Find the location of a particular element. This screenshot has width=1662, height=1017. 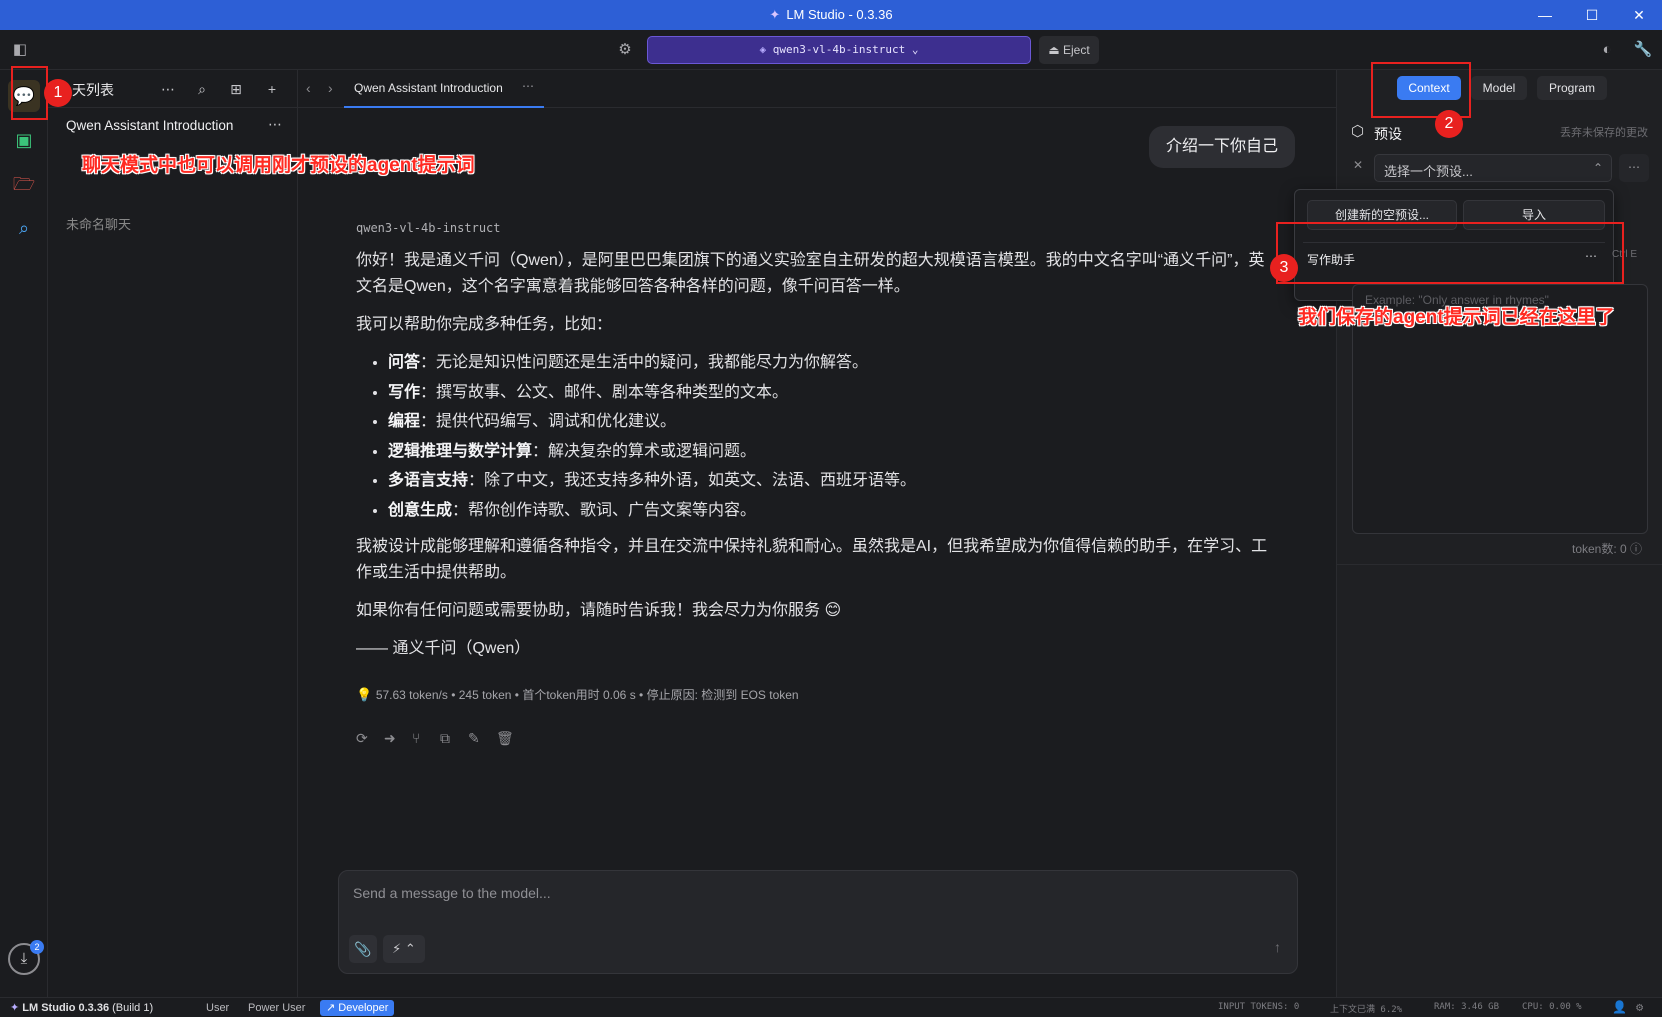

more-icon: ⋯ is located at coordinates (168, 89).